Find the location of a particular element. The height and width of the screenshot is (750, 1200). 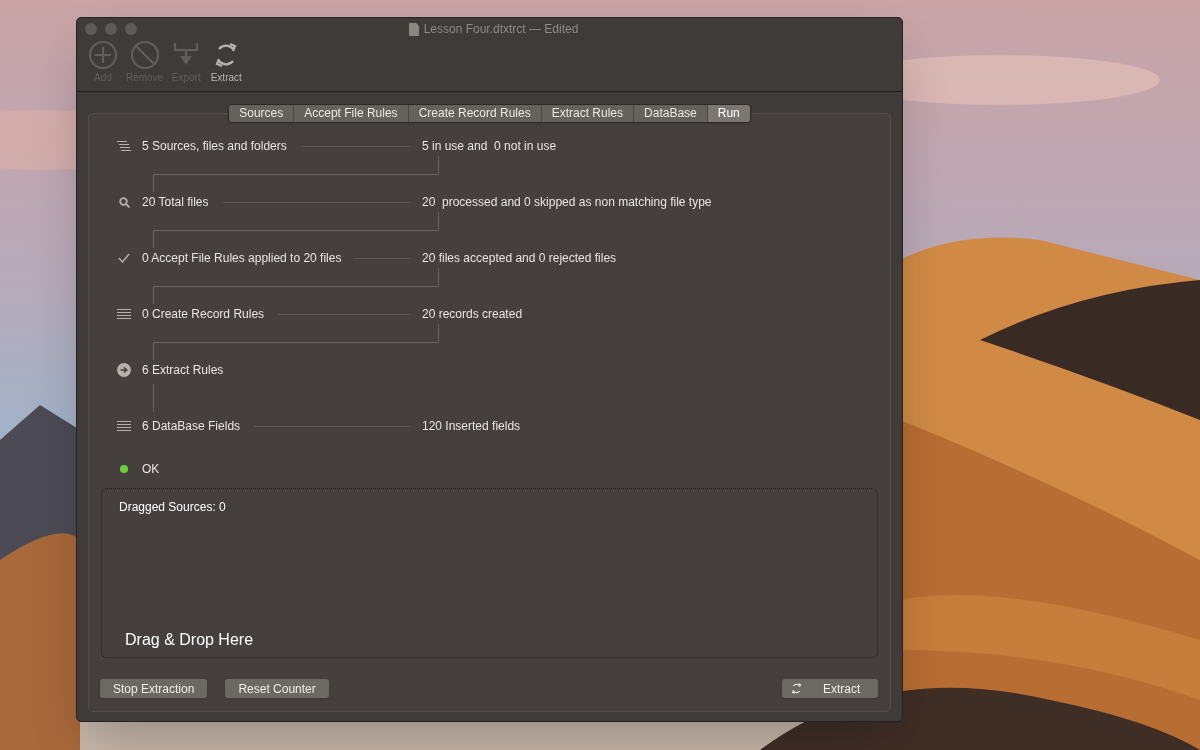

zoom-button is located at coordinates (131, 29).